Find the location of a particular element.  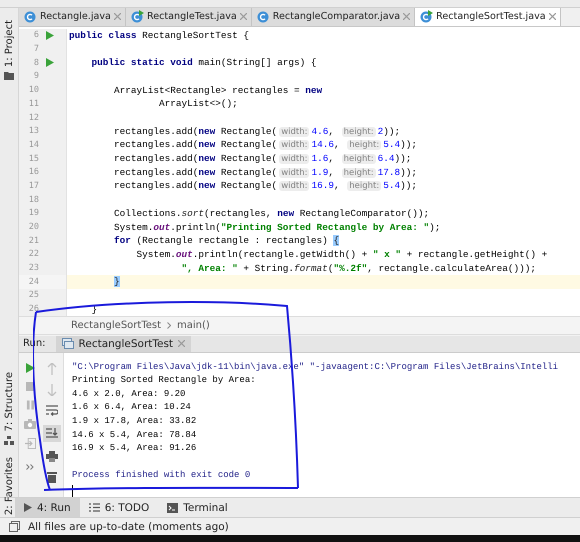

line-number: 7 is located at coordinates (35, 49).